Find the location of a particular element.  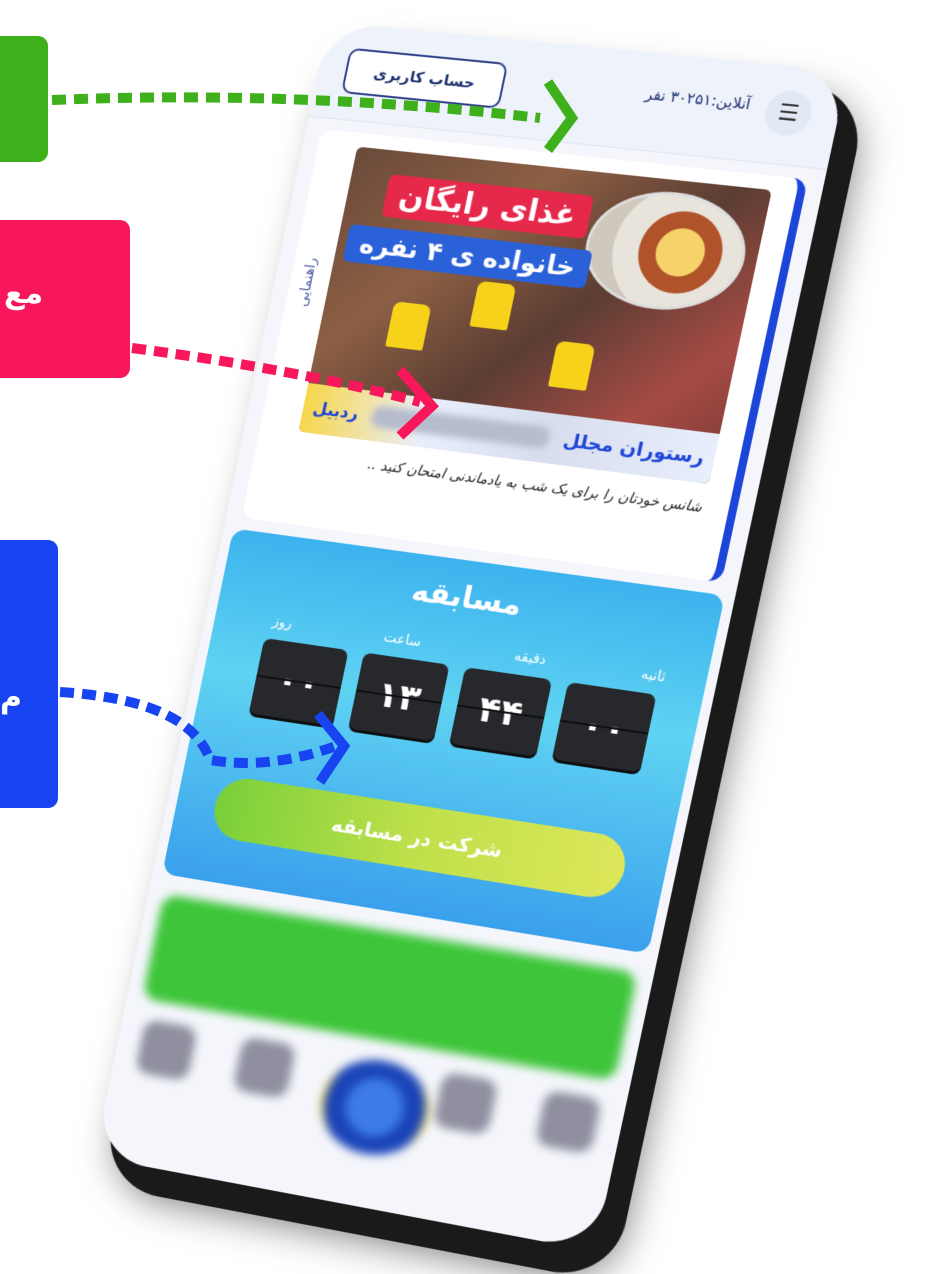

gift-icon is located at coordinates (465, 1103).